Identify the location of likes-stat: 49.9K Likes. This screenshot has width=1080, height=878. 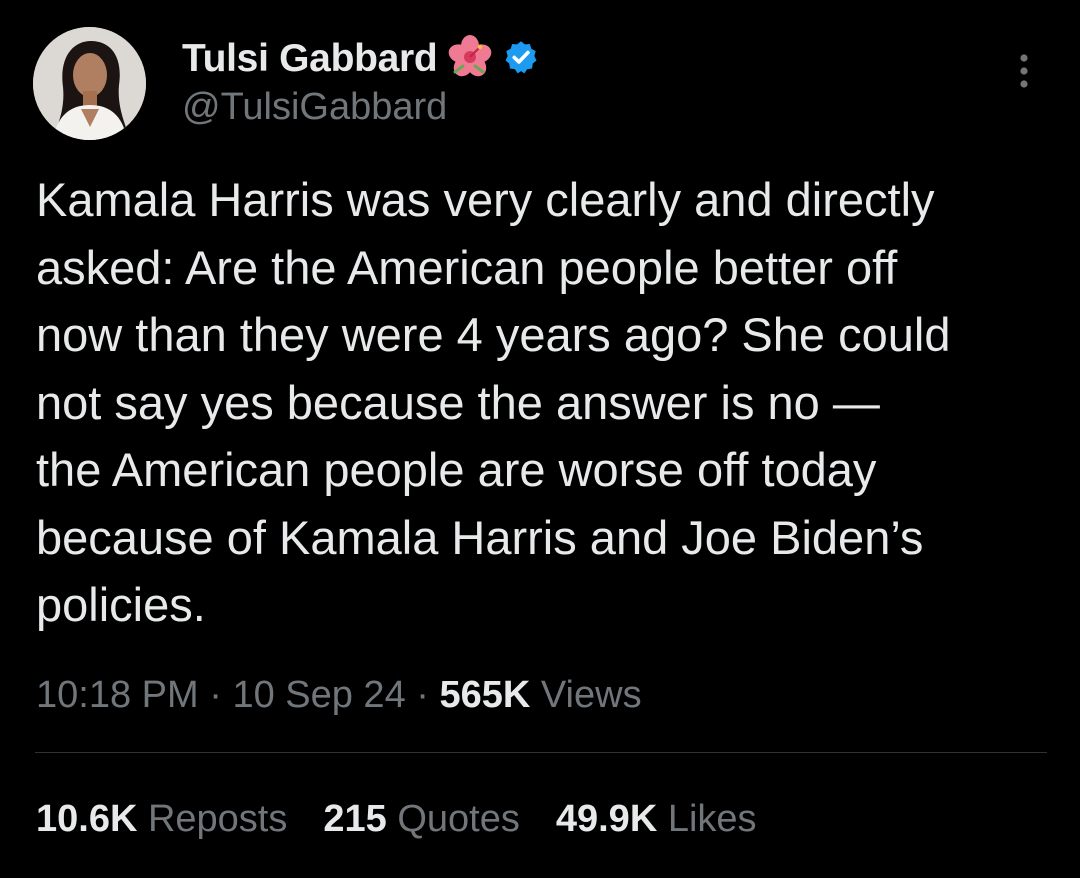
(656, 819).